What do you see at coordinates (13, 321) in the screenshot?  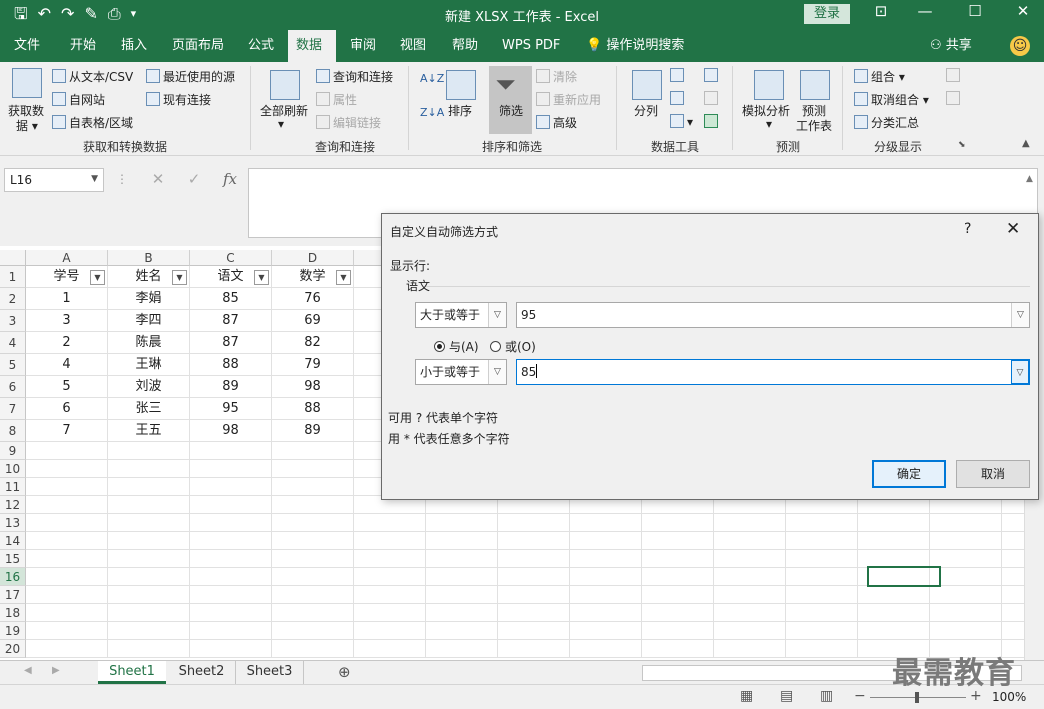 I see `row-header: 3` at bounding box center [13, 321].